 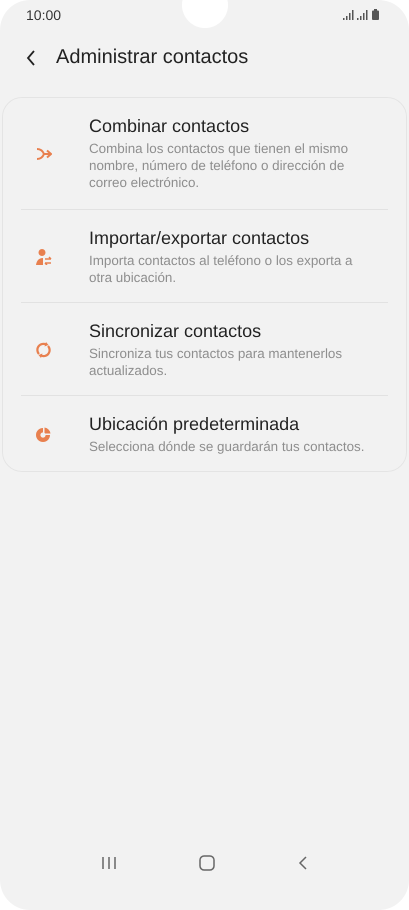 I want to click on home-icon, so click(x=207, y=863).